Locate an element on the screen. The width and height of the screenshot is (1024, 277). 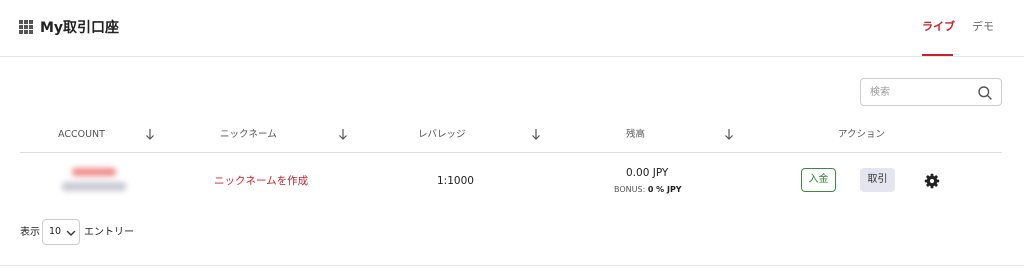
search-input is located at coordinates (920, 92).